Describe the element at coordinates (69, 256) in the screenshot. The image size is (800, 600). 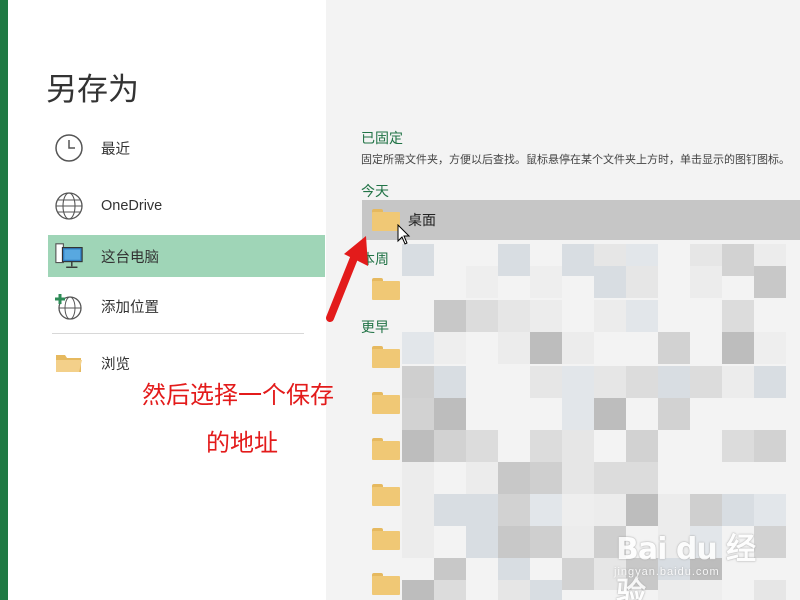
I see `computer-icon` at that location.